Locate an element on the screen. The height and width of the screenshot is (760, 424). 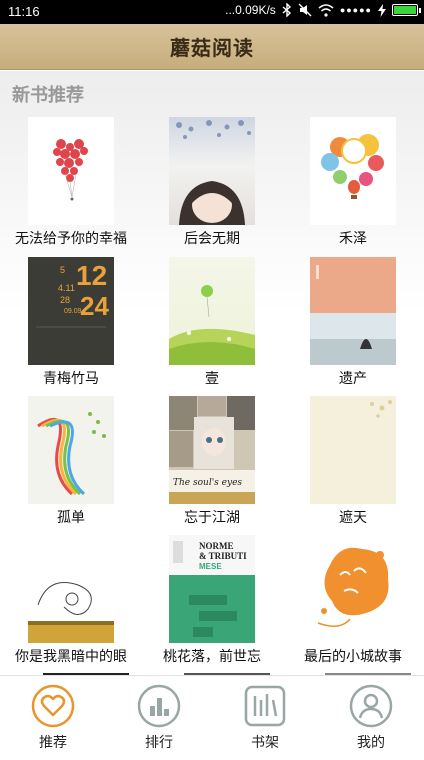
girl-portrait-art is located at coordinates (213, 172).